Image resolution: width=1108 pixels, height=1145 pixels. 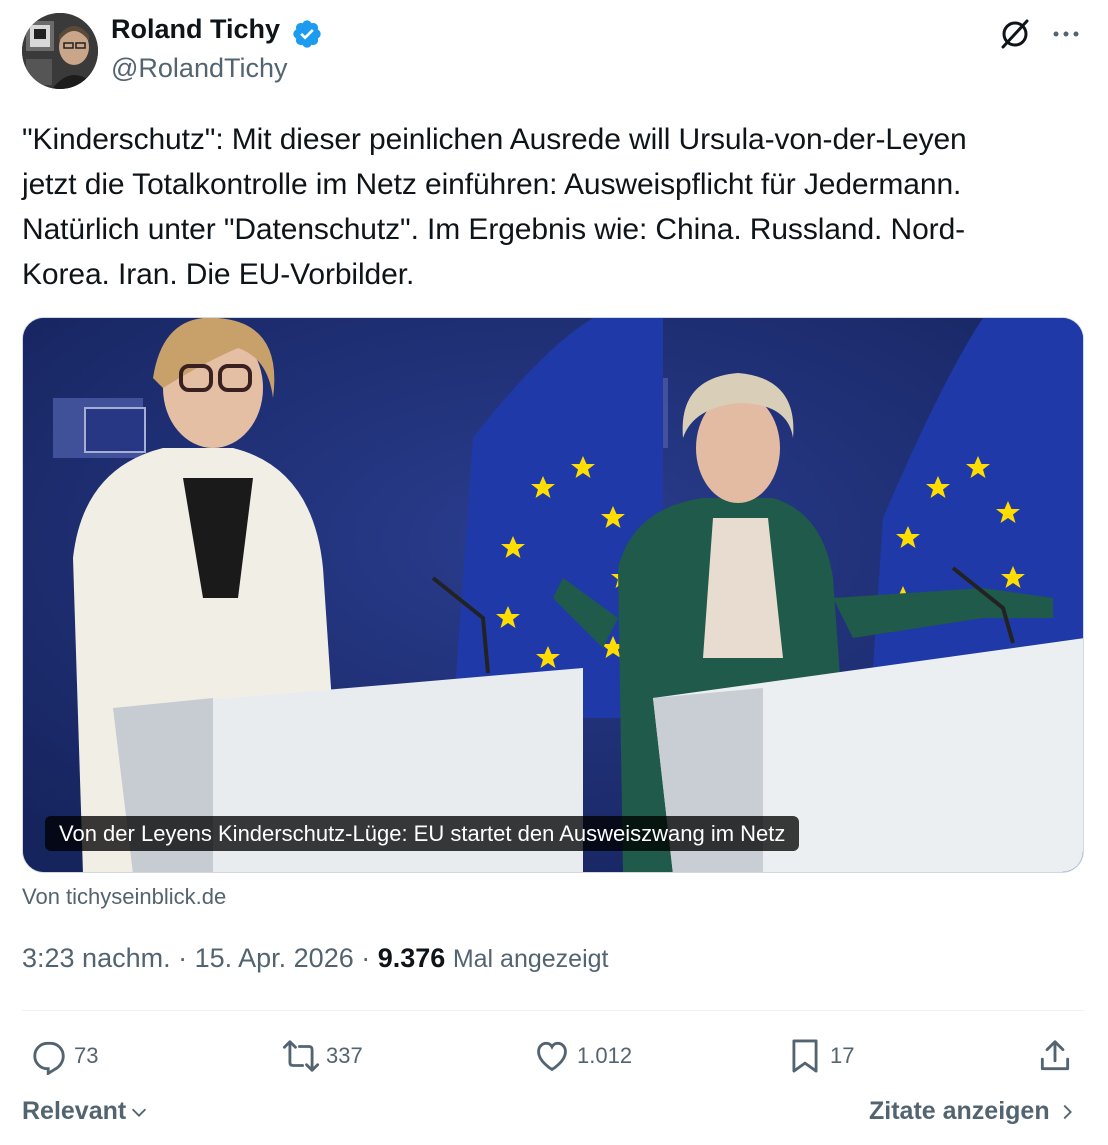 What do you see at coordinates (301, 1056) in the screenshot?
I see `repost-icon` at bounding box center [301, 1056].